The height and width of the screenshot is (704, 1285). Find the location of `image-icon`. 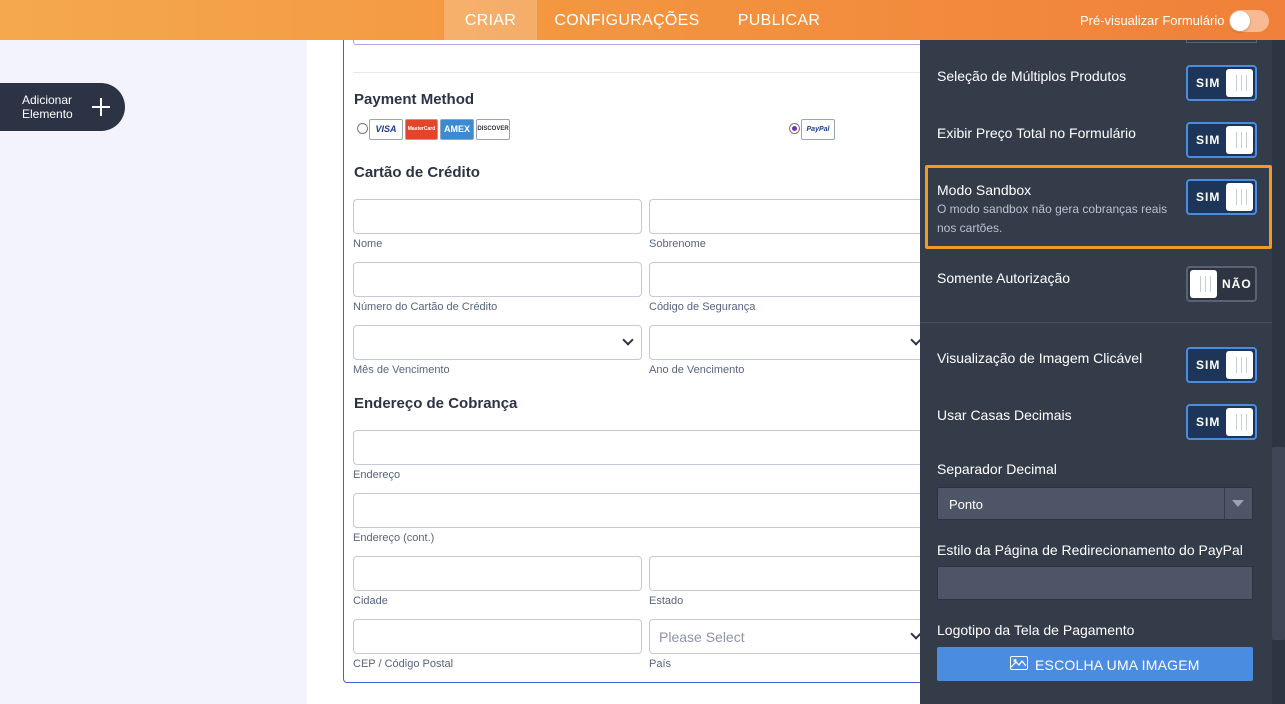

image-icon is located at coordinates (1019, 663).